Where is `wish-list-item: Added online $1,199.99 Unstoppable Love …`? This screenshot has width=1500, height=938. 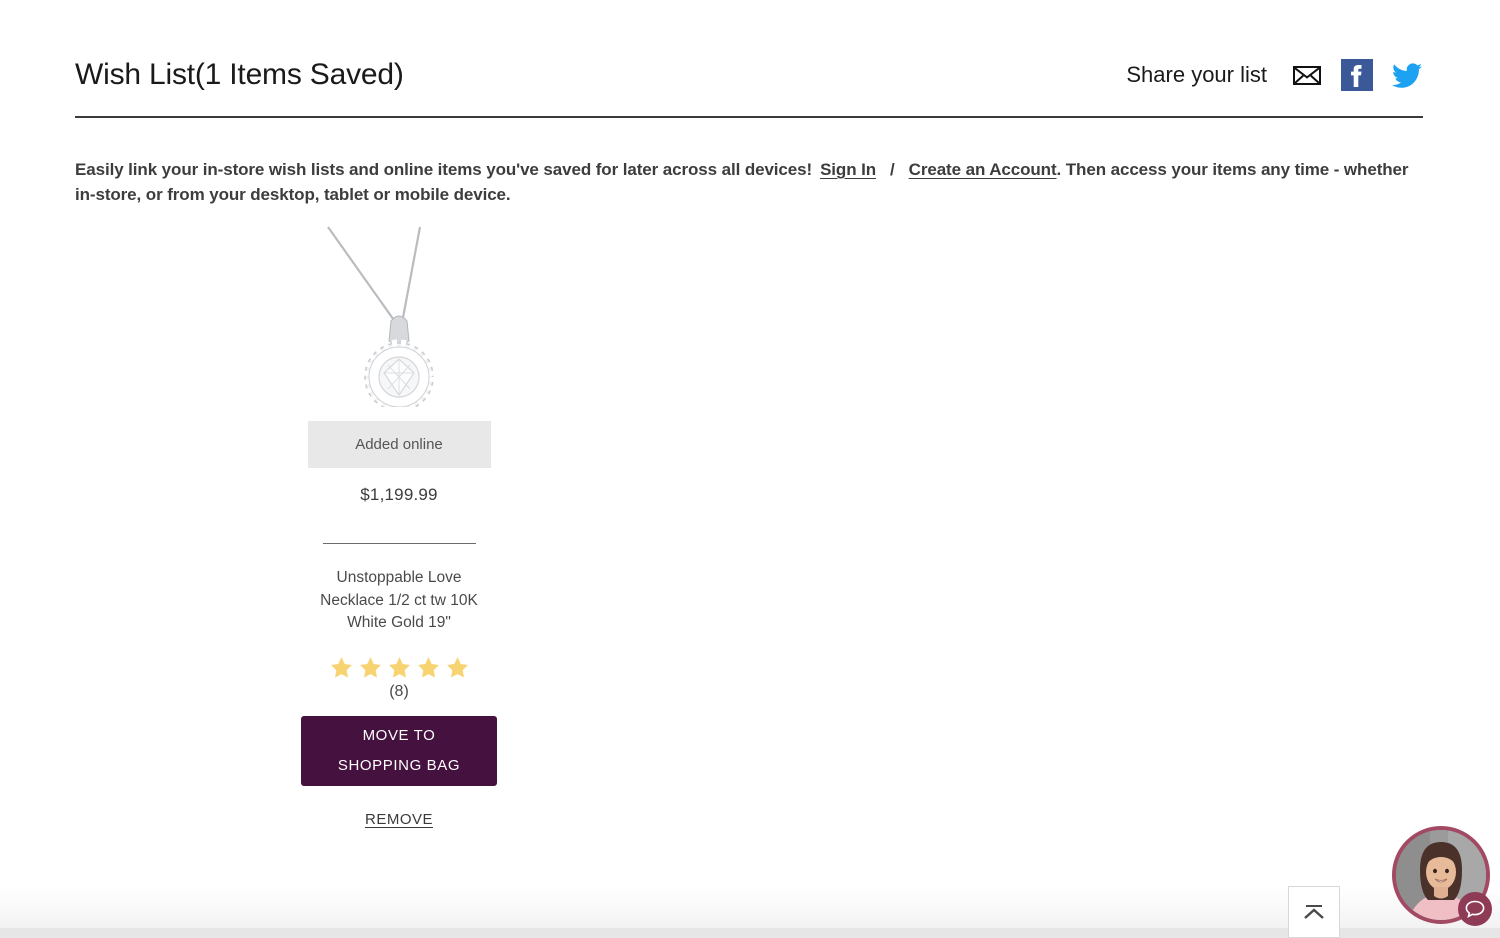 wish-list-item: Added online $1,199.99 Unstoppable Love … is located at coordinates (399, 526).